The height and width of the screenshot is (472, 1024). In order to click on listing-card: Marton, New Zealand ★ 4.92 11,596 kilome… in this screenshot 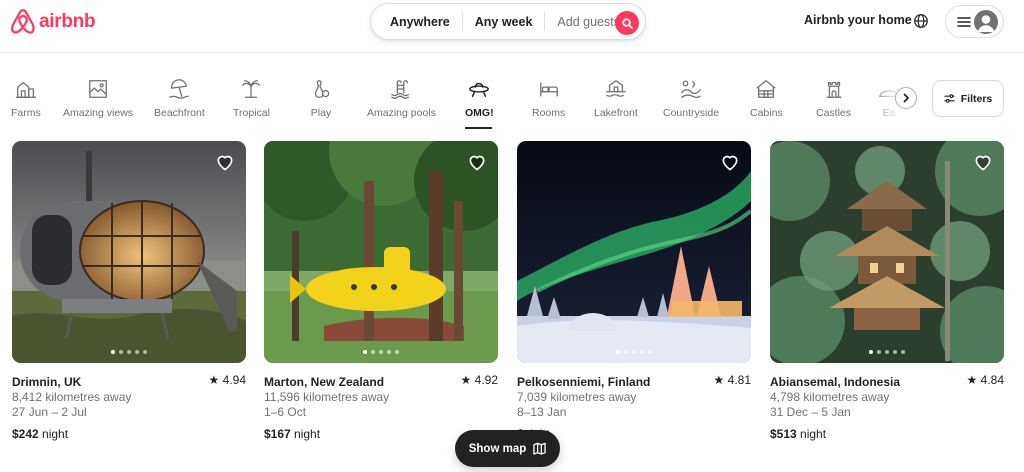, I will do `click(381, 291)`.